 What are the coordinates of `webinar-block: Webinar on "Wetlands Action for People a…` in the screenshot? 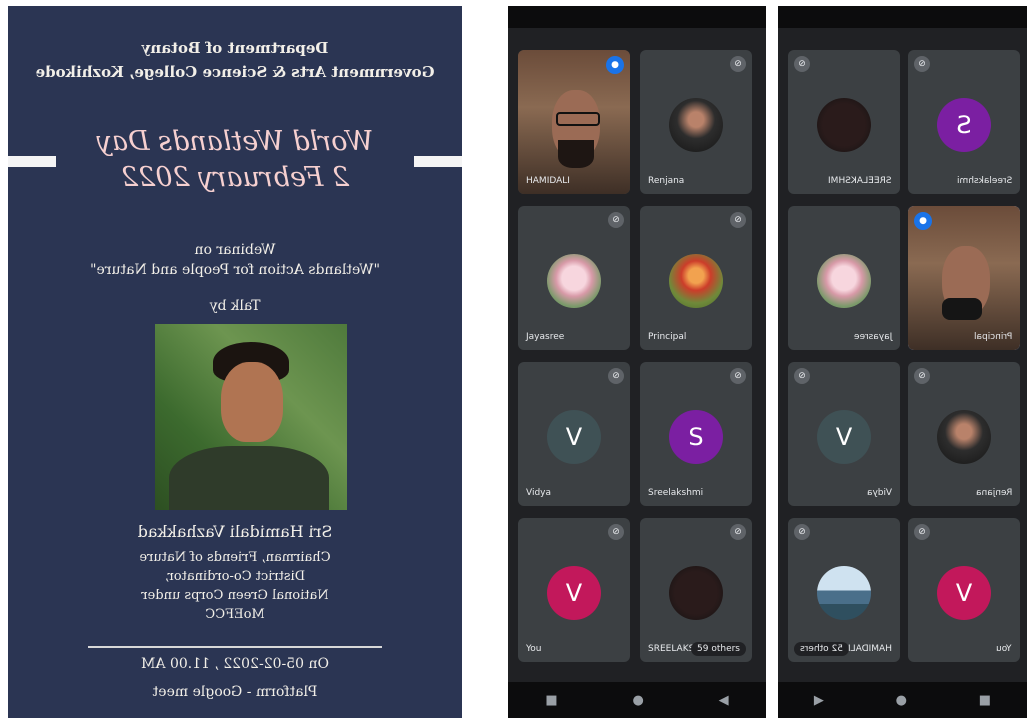 It's located at (235, 260).